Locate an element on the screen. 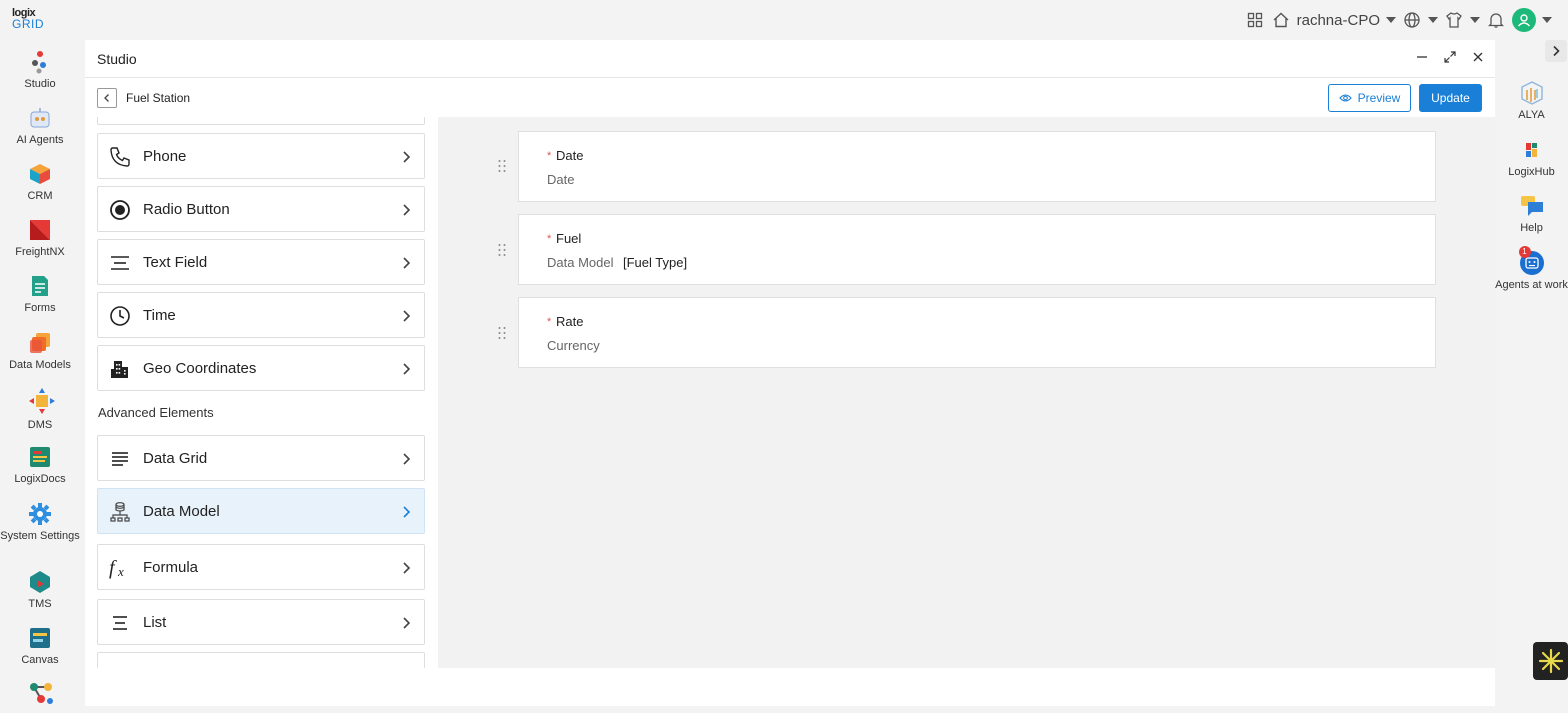  back-button is located at coordinates (107, 98).